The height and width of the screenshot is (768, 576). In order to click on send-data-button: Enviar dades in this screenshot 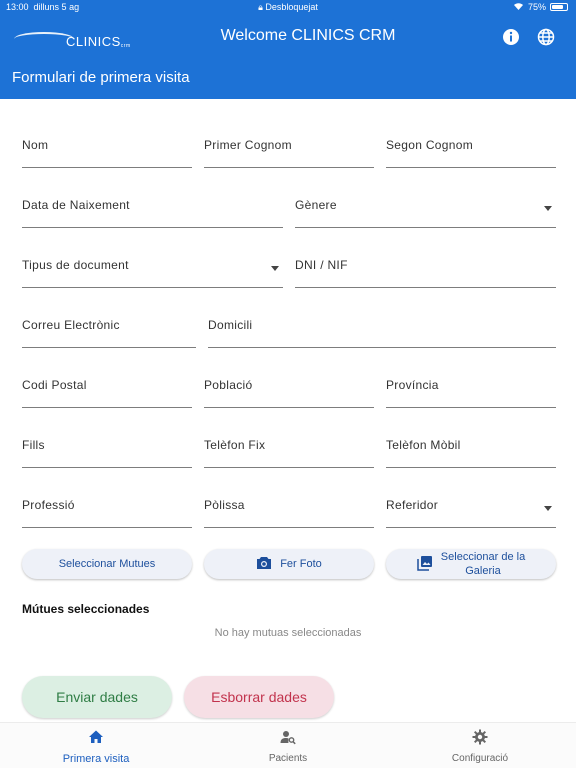, I will do `click(97, 697)`.